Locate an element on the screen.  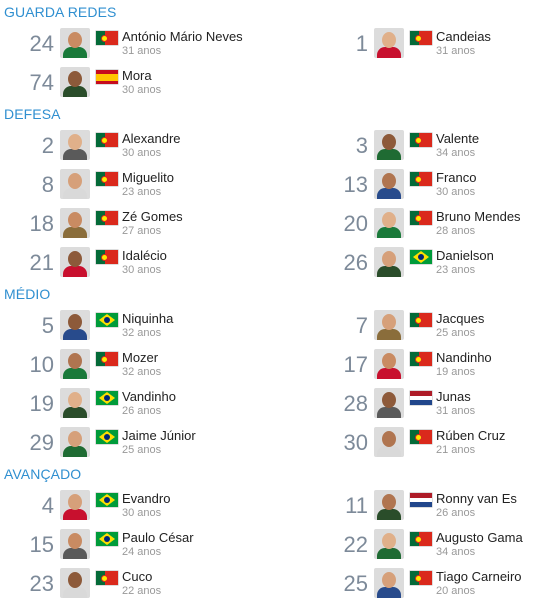
player-card: 24 António Mário Neves 31 anos is located at coordinates (151, 46).